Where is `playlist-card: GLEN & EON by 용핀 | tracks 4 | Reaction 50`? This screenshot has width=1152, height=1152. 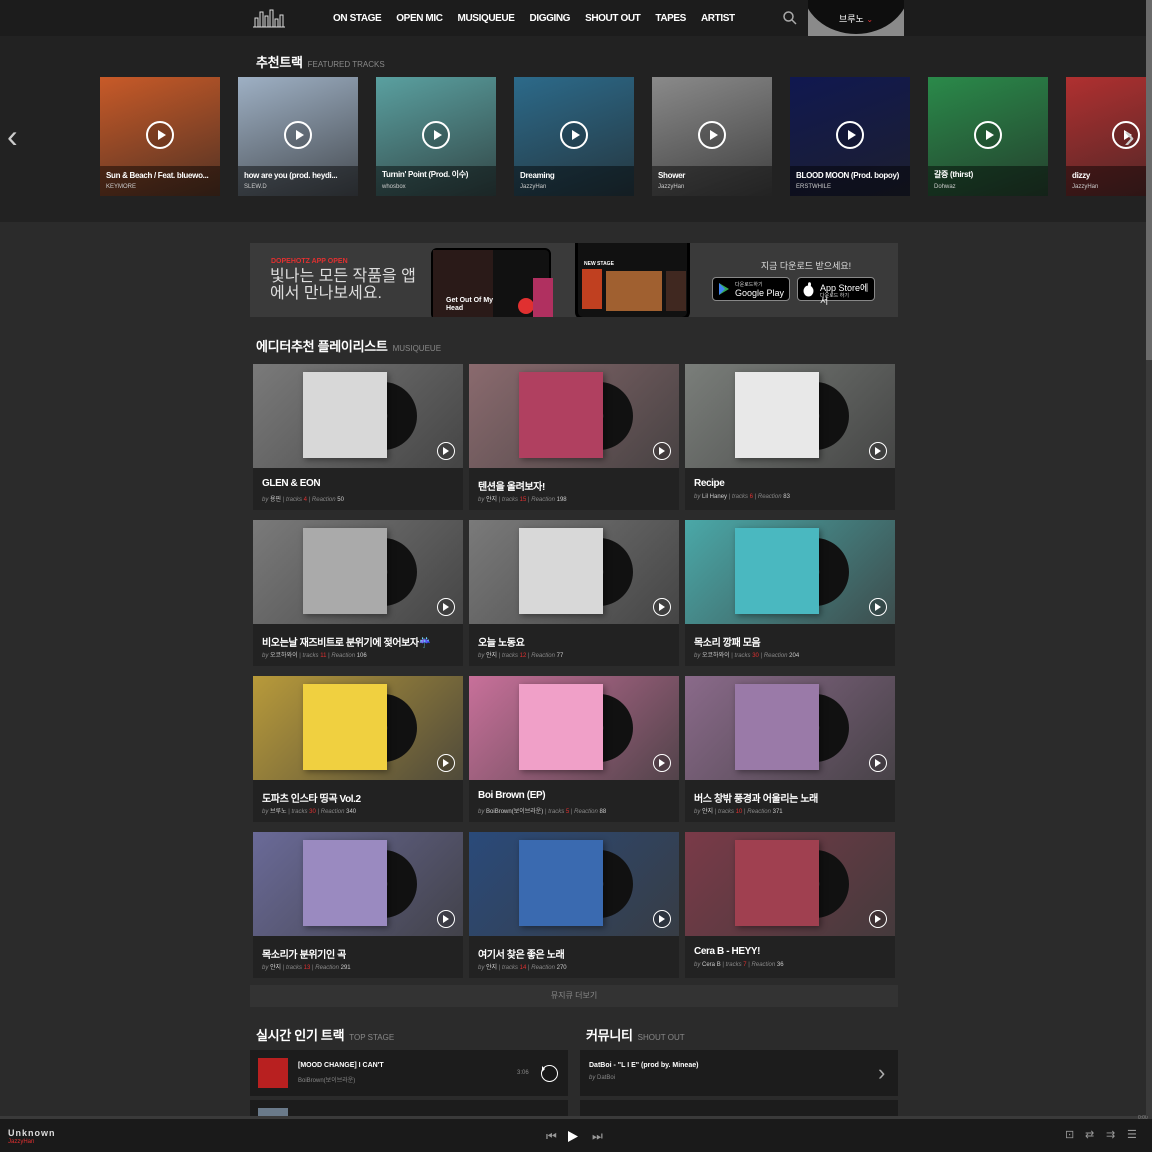 playlist-card: GLEN & EON by 용핀 | tracks 4 | Reaction 50 is located at coordinates (358, 437).